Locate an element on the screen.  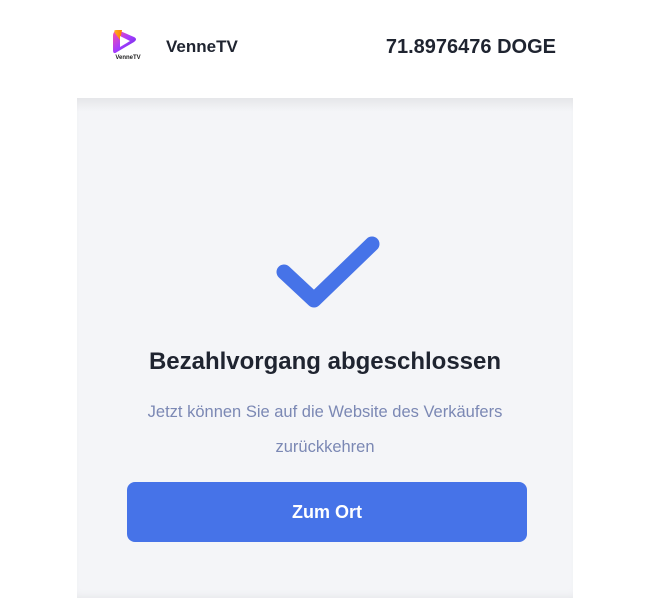
merchant-name: VenneTV is located at coordinates (202, 46).